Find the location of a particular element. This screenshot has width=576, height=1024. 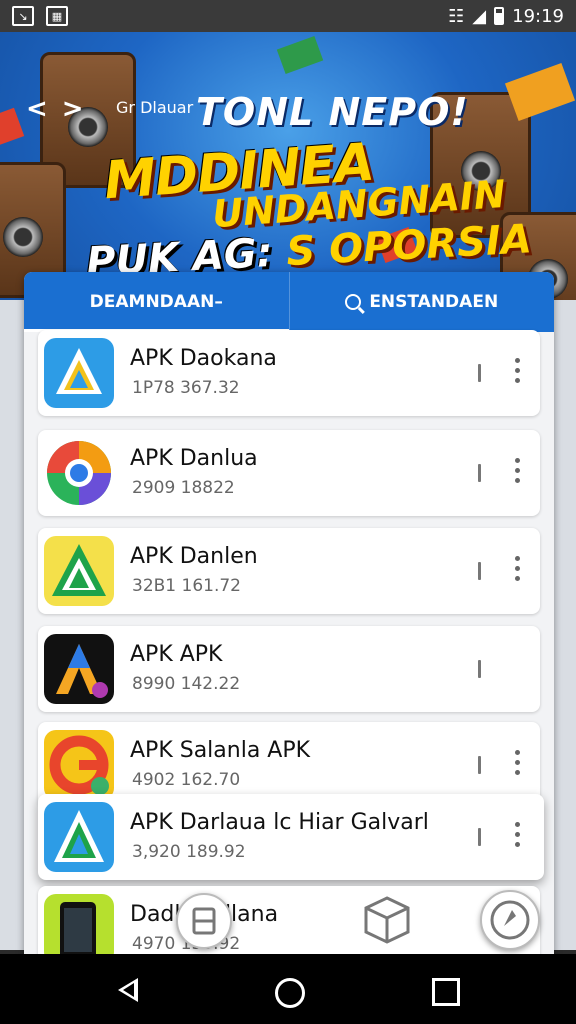

app-title: APK Darlaua lc Hiar Galvarl is located at coordinates (279, 822).